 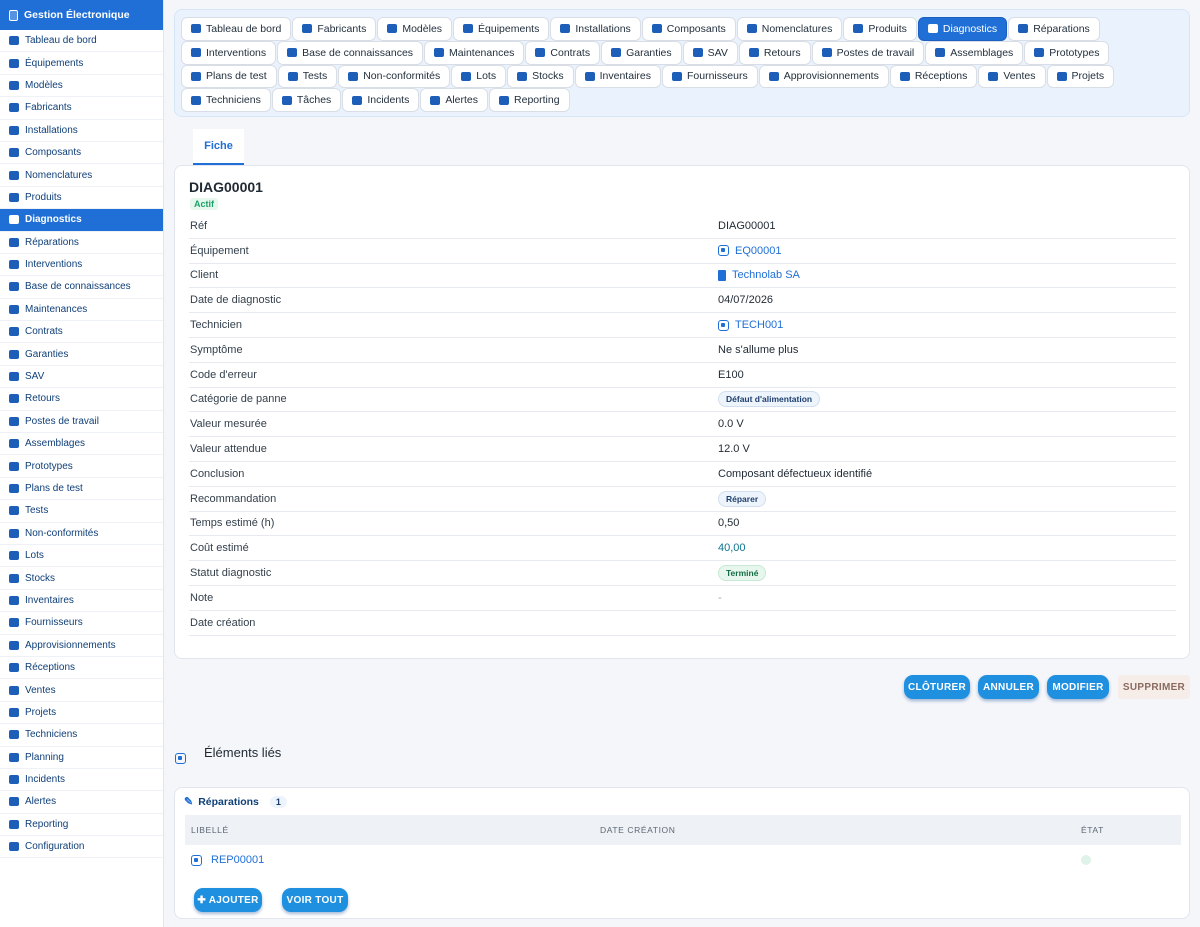 What do you see at coordinates (1012, 76) in the screenshot?
I see `tab-ventes: Ventes` at bounding box center [1012, 76].